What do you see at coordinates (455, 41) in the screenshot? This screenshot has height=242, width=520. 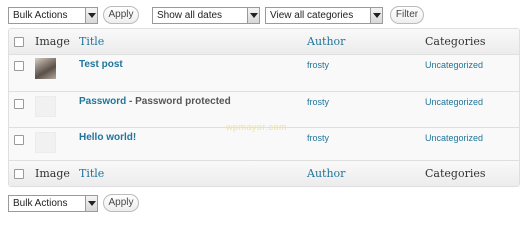 I see `column-categories-header: Categories` at bounding box center [455, 41].